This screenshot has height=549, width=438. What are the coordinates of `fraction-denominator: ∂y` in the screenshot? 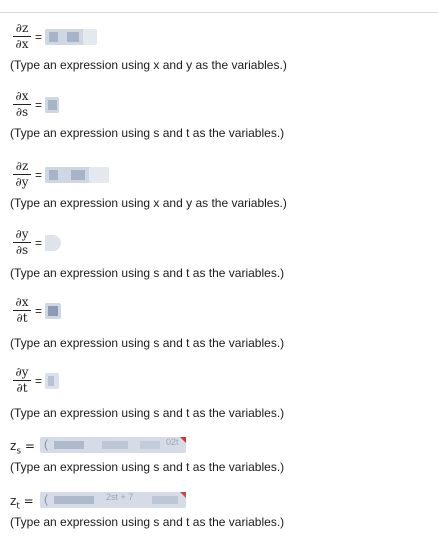 It's located at (22, 182).